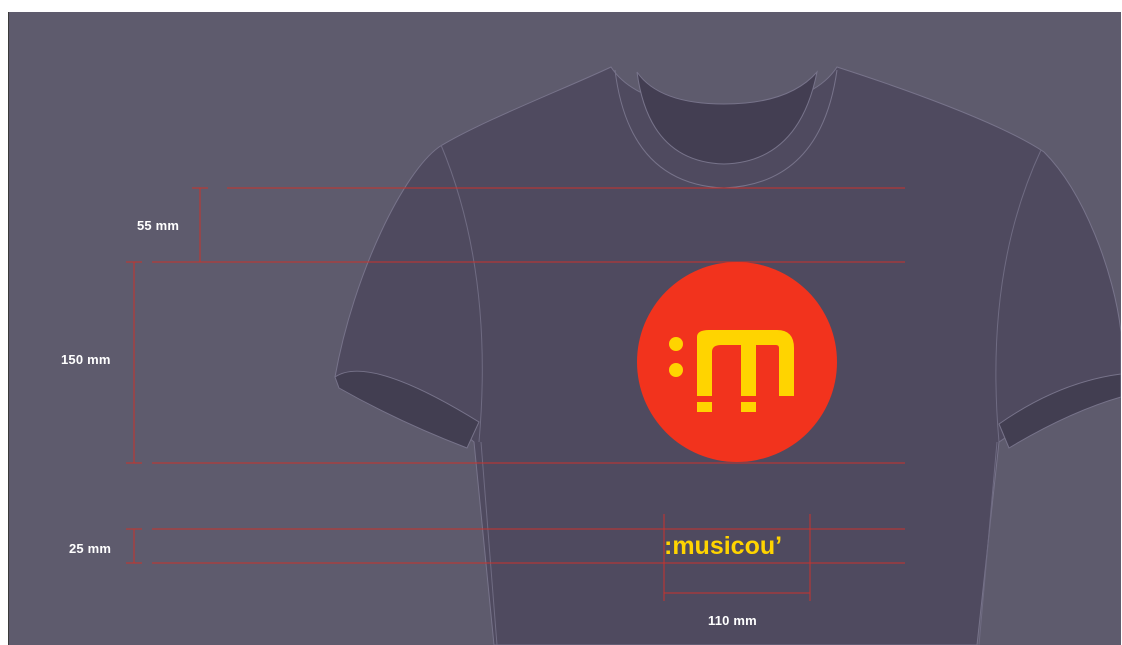 The width and height of the screenshot is (1122, 645). Describe the element at coordinates (704, 407) in the screenshot. I see `logo-underline-left` at that location.